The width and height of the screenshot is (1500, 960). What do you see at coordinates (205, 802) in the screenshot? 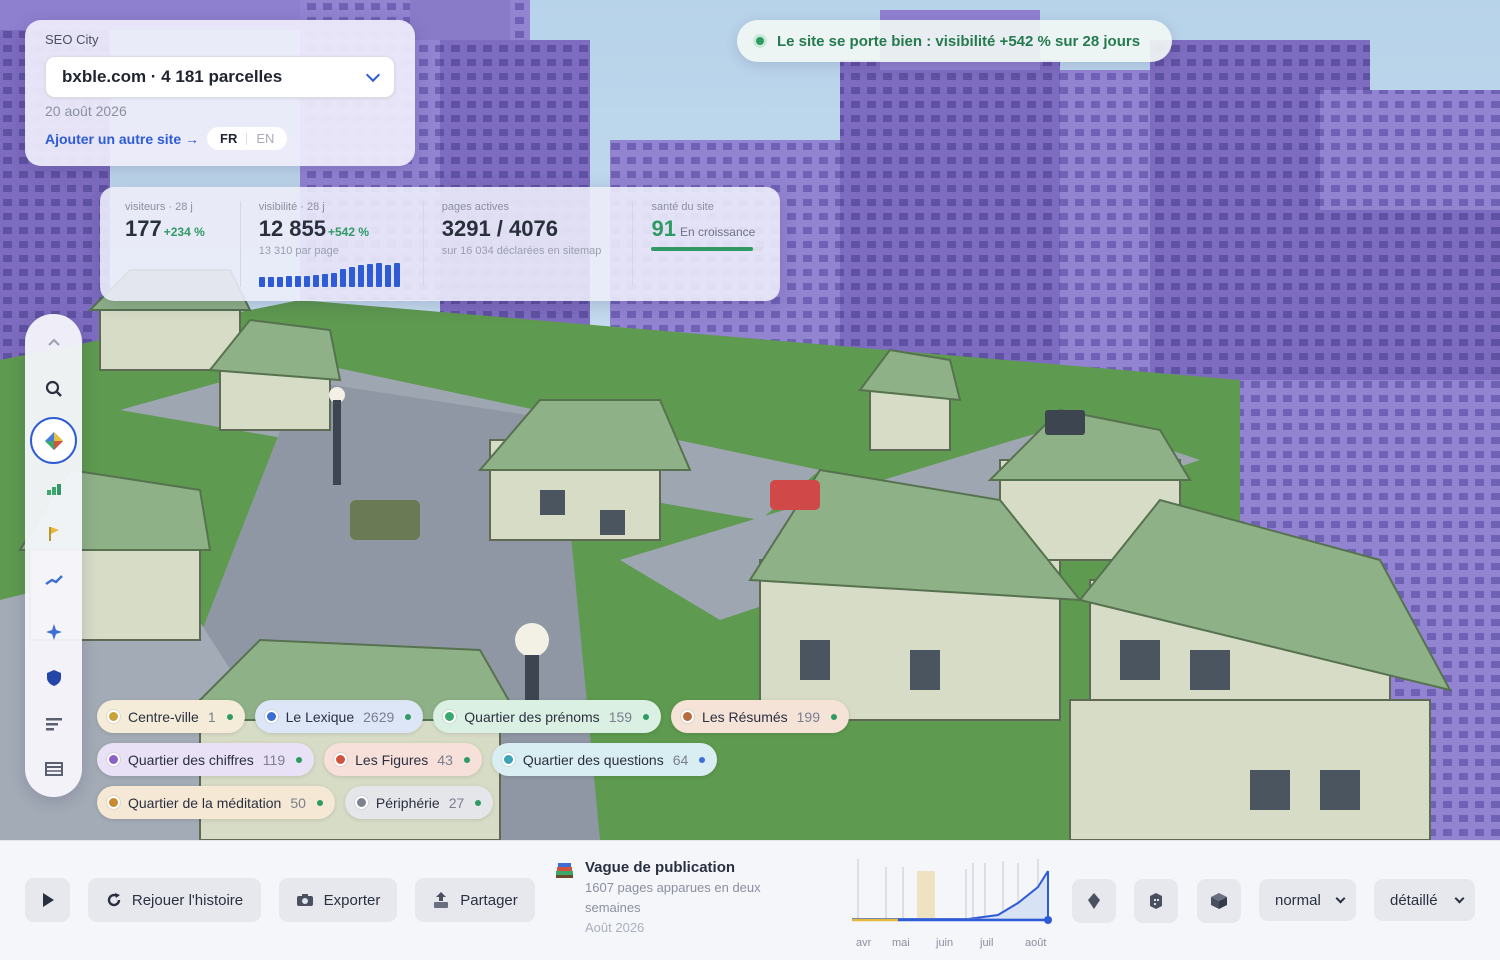
I see `district-name: Quartier de la méditation` at bounding box center [205, 802].